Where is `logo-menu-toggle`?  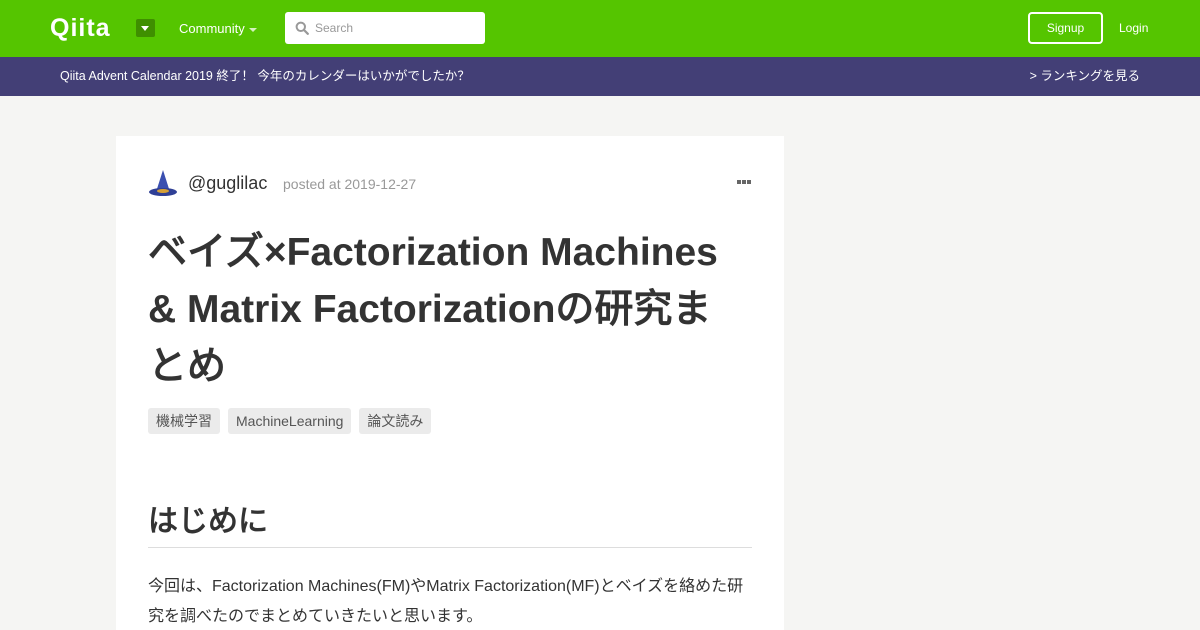
logo-menu-toggle is located at coordinates (145, 28).